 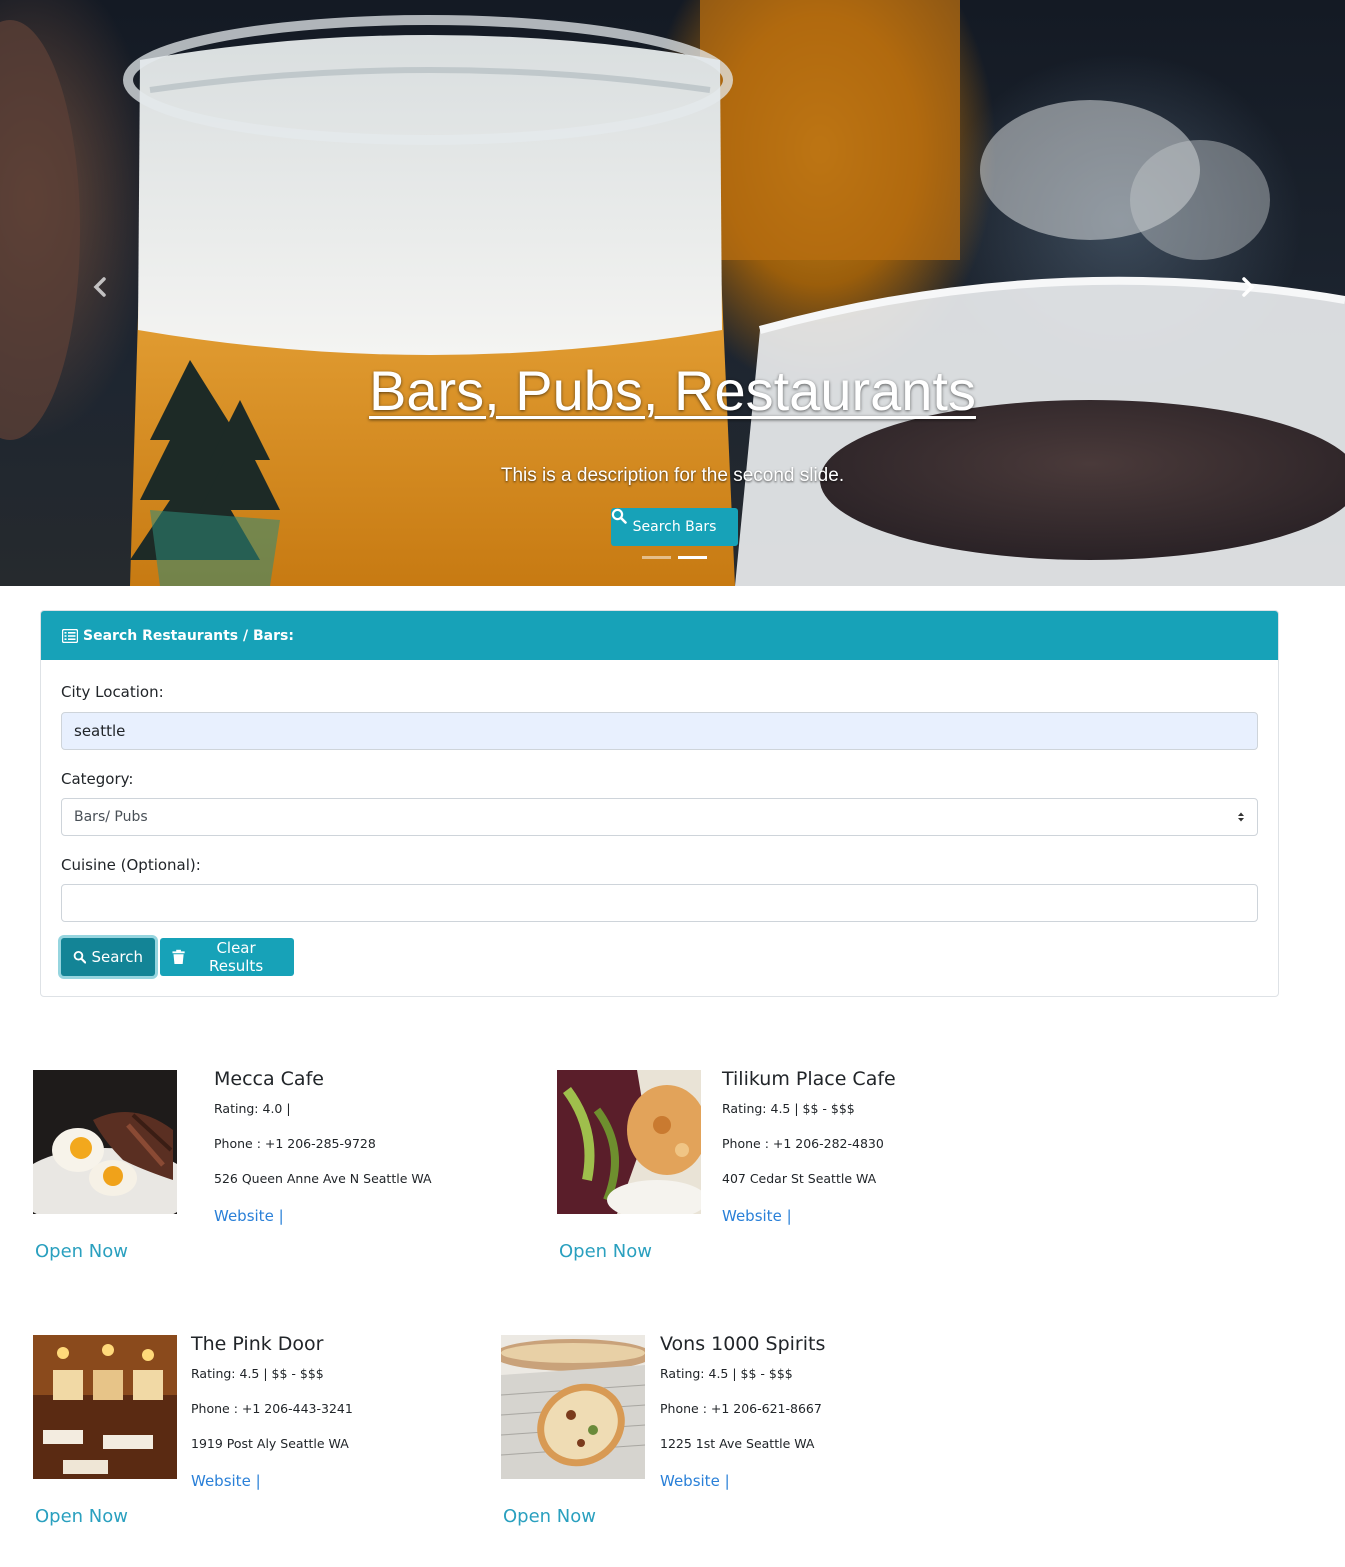 What do you see at coordinates (741, 1408) in the screenshot?
I see `result-phone: Phone : +1 206-621-8667` at bounding box center [741, 1408].